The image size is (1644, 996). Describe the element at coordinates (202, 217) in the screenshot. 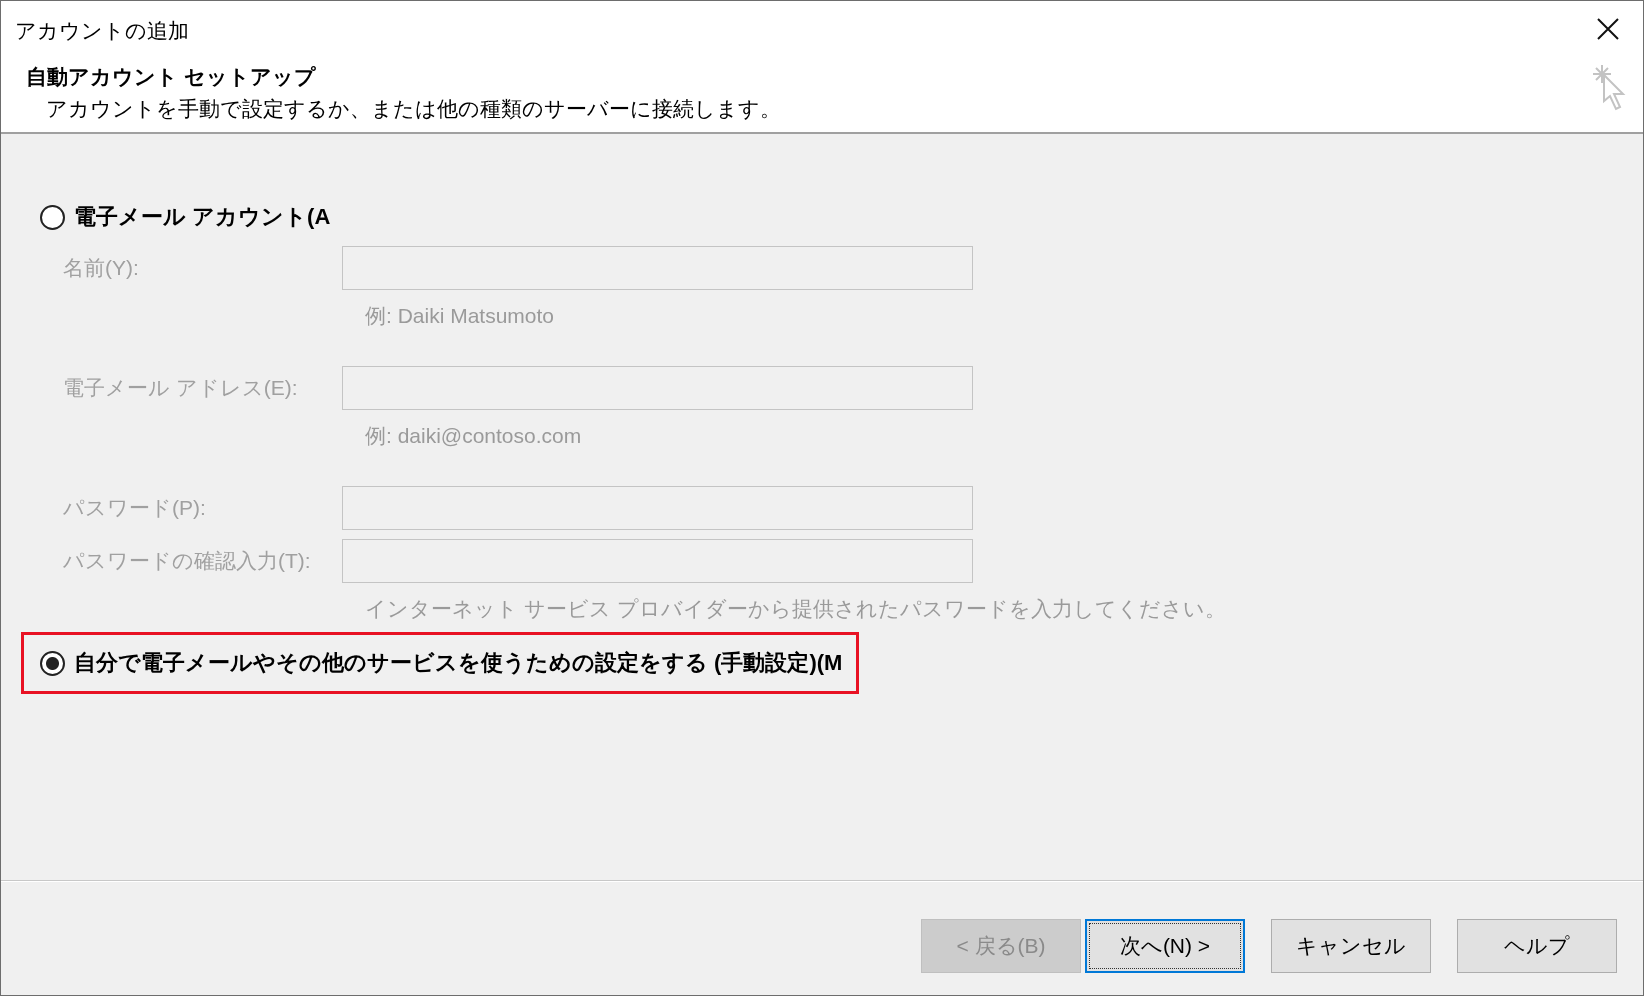

I see `radio-label: 電子メール アカウント(A` at that location.